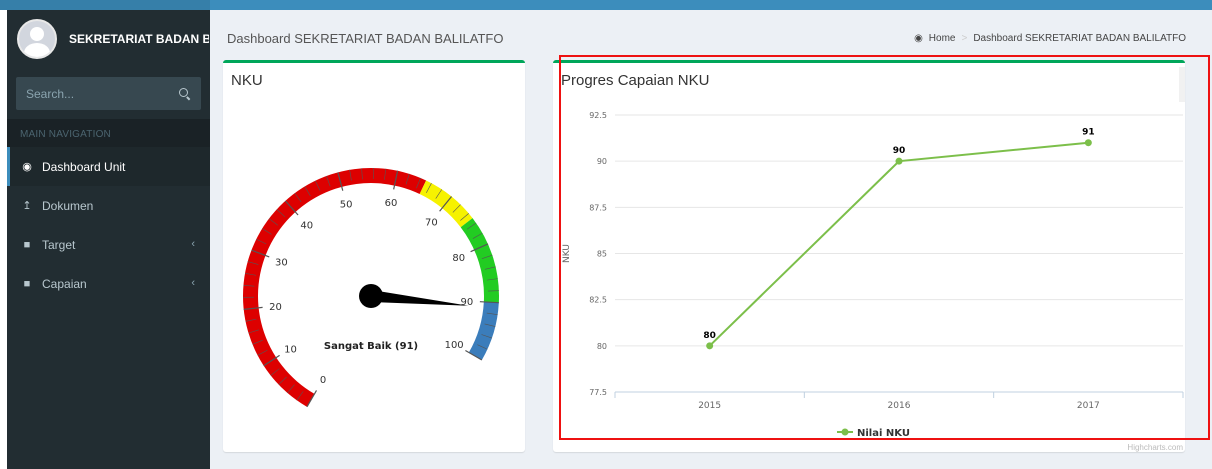 This screenshot has height=469, width=1212. What do you see at coordinates (371, 346) in the screenshot?
I see `gauge-value-label: Sangat Baik (91)` at bounding box center [371, 346].